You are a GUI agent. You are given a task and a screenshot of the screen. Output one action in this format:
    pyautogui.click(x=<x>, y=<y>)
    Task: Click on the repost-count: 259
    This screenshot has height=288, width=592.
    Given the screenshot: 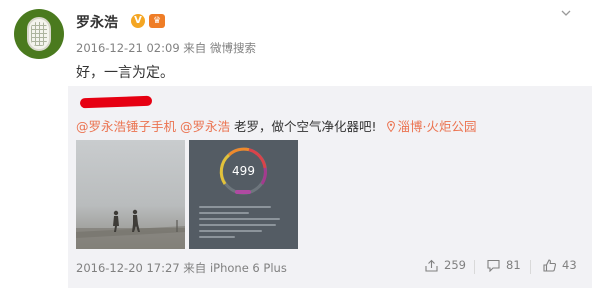 What is the action you would take?
    pyautogui.click(x=455, y=265)
    